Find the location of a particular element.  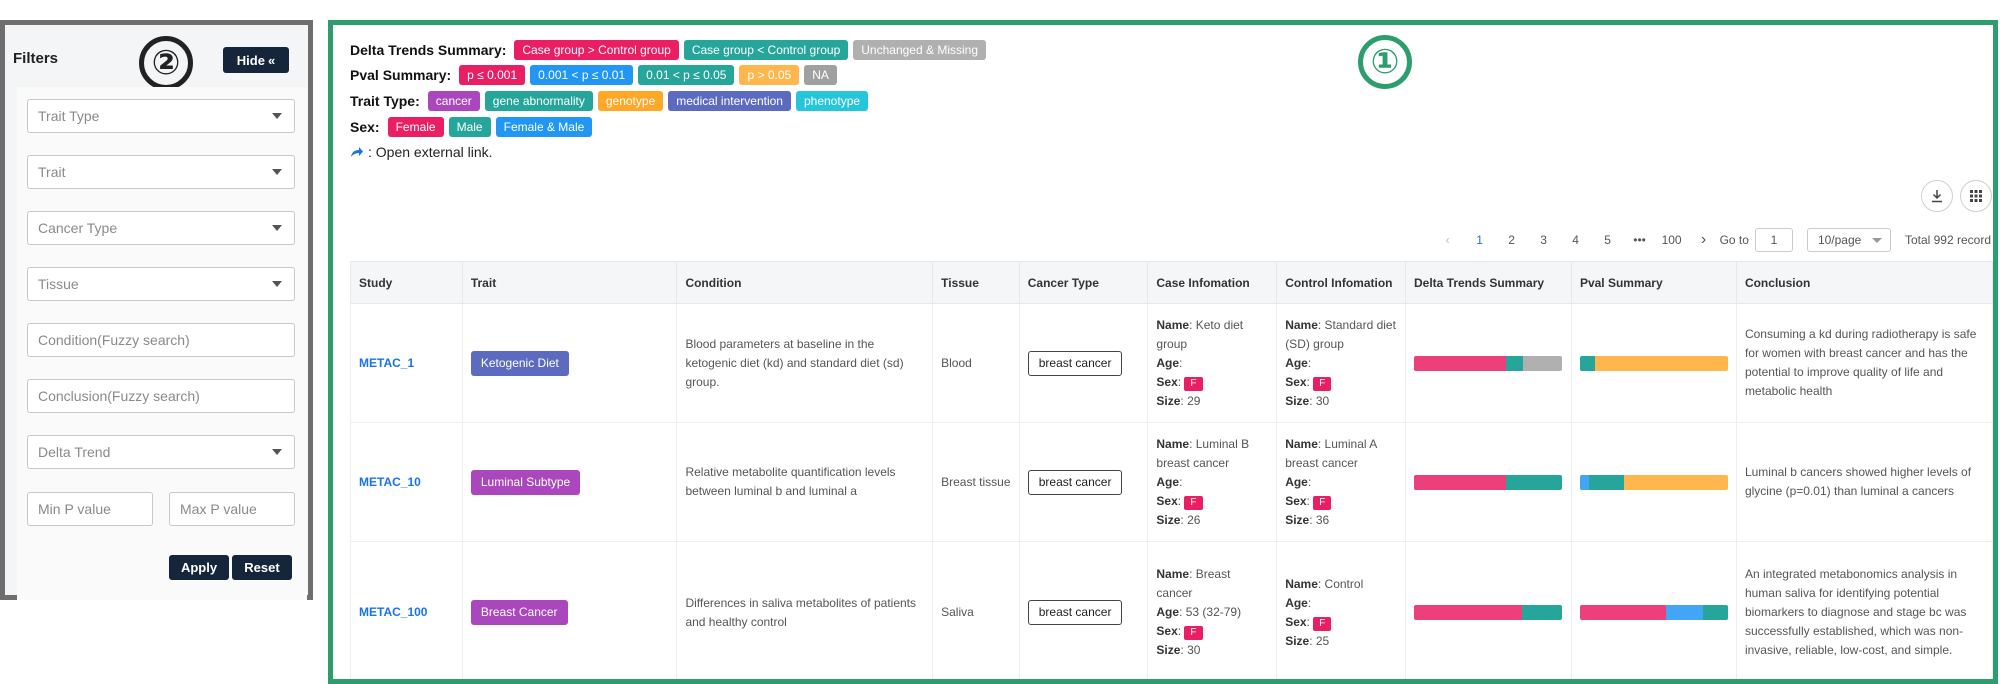

callout-1-marker: ① is located at coordinates (1385, 62).